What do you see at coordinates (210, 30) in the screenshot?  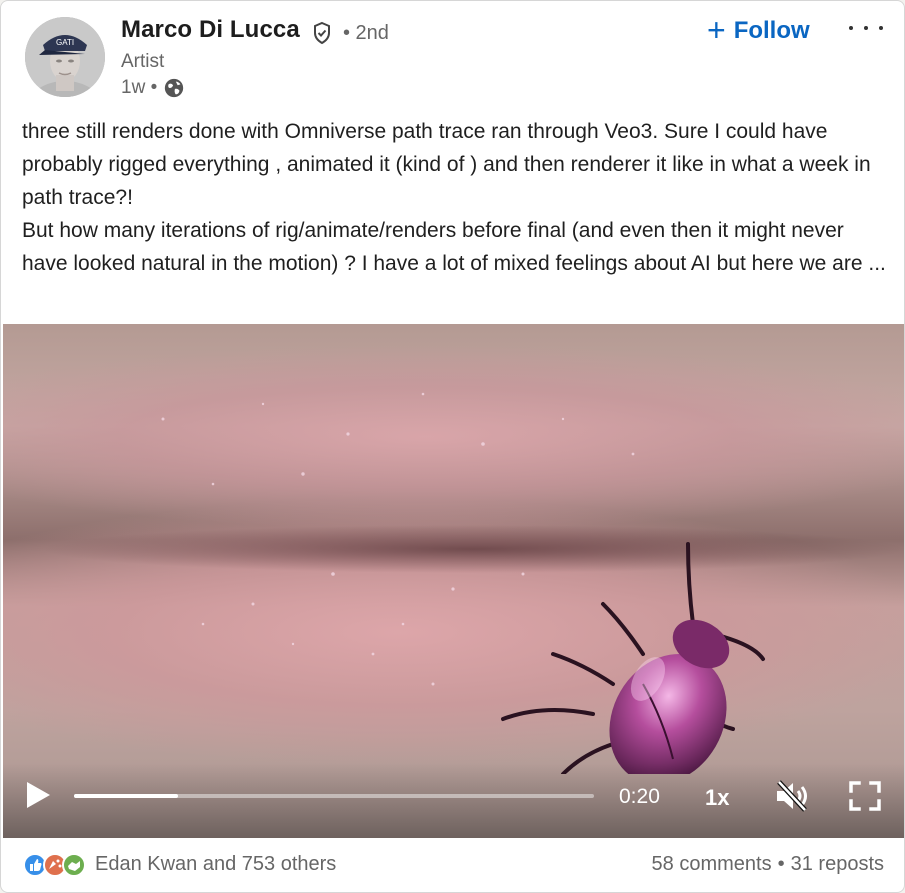 I see `author-name: Marco Di Lucca` at bounding box center [210, 30].